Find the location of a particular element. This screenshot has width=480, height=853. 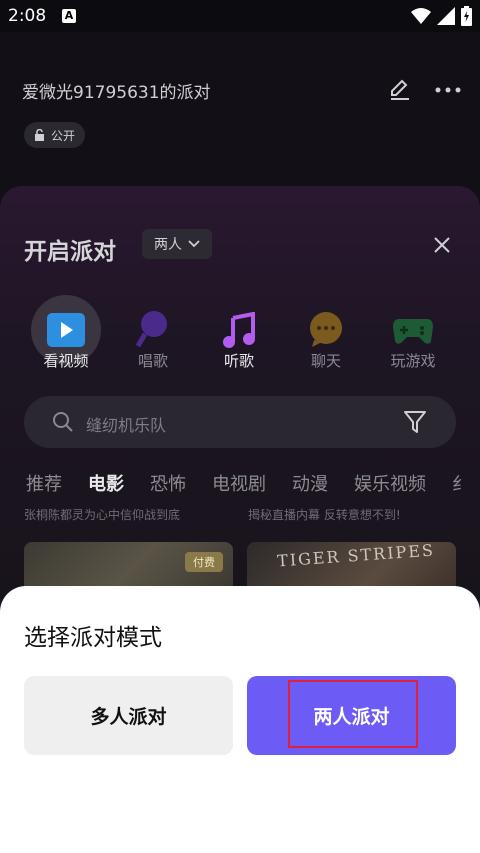

public-label: 公开 is located at coordinates (63, 135).